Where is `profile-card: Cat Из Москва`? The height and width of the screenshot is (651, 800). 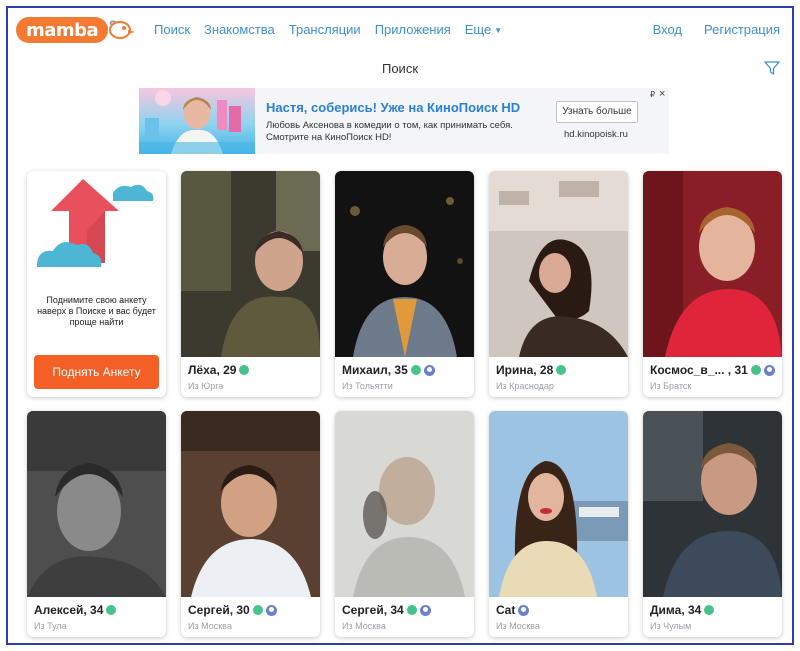
profile-card: Cat Из Москва is located at coordinates (558, 524).